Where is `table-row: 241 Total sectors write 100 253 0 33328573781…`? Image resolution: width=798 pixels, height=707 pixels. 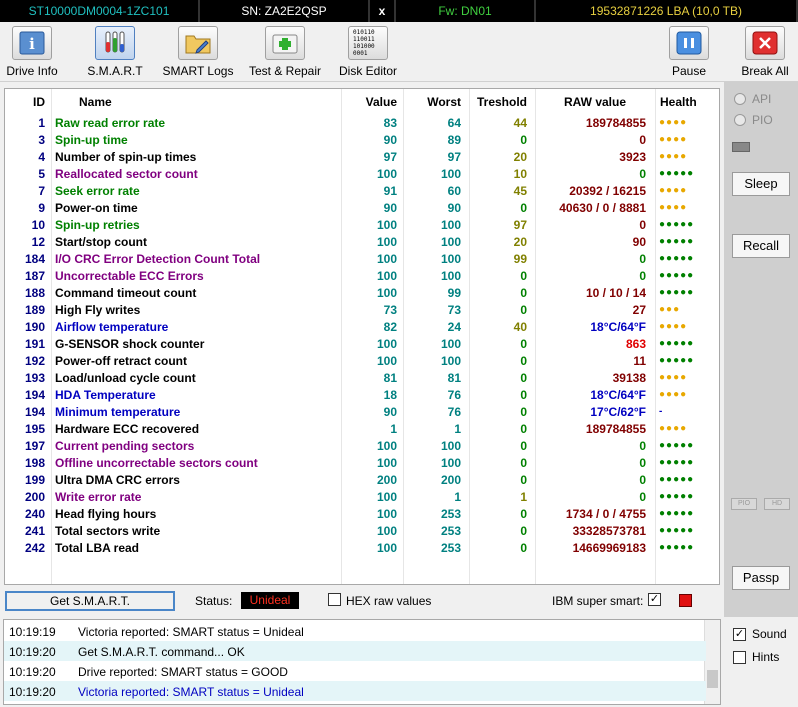 table-row: 241 Total sectors write 100 253 0 33328573781… is located at coordinates (362, 530).